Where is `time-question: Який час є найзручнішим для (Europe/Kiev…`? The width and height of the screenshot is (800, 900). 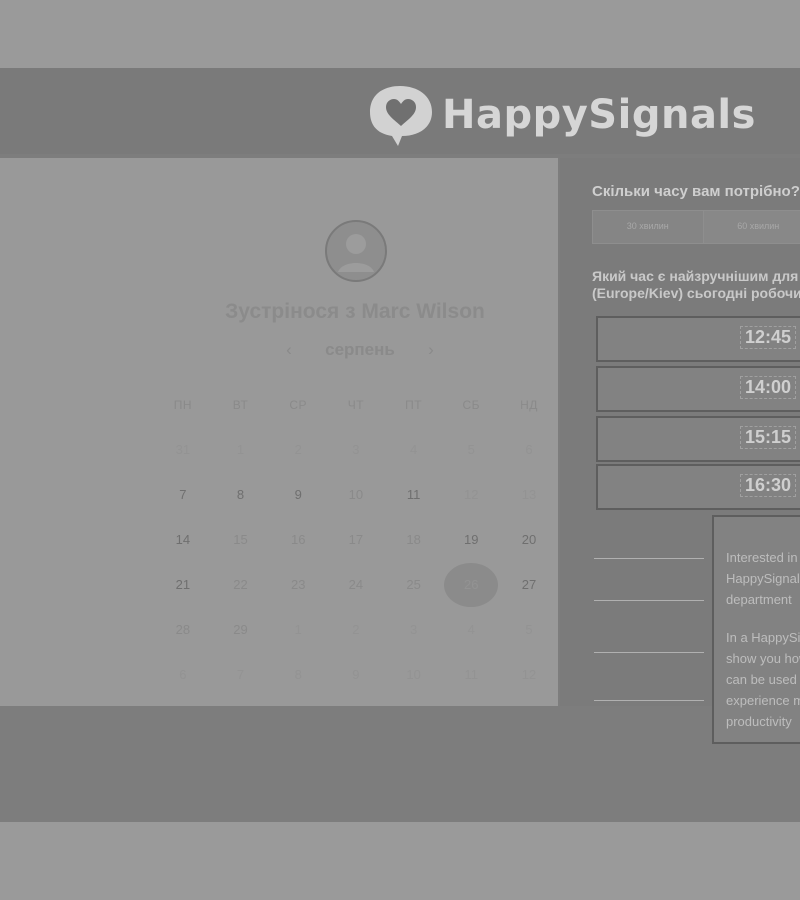 time-question: Який час є найзручнішим для (Europe/Kiev… is located at coordinates (696, 285).